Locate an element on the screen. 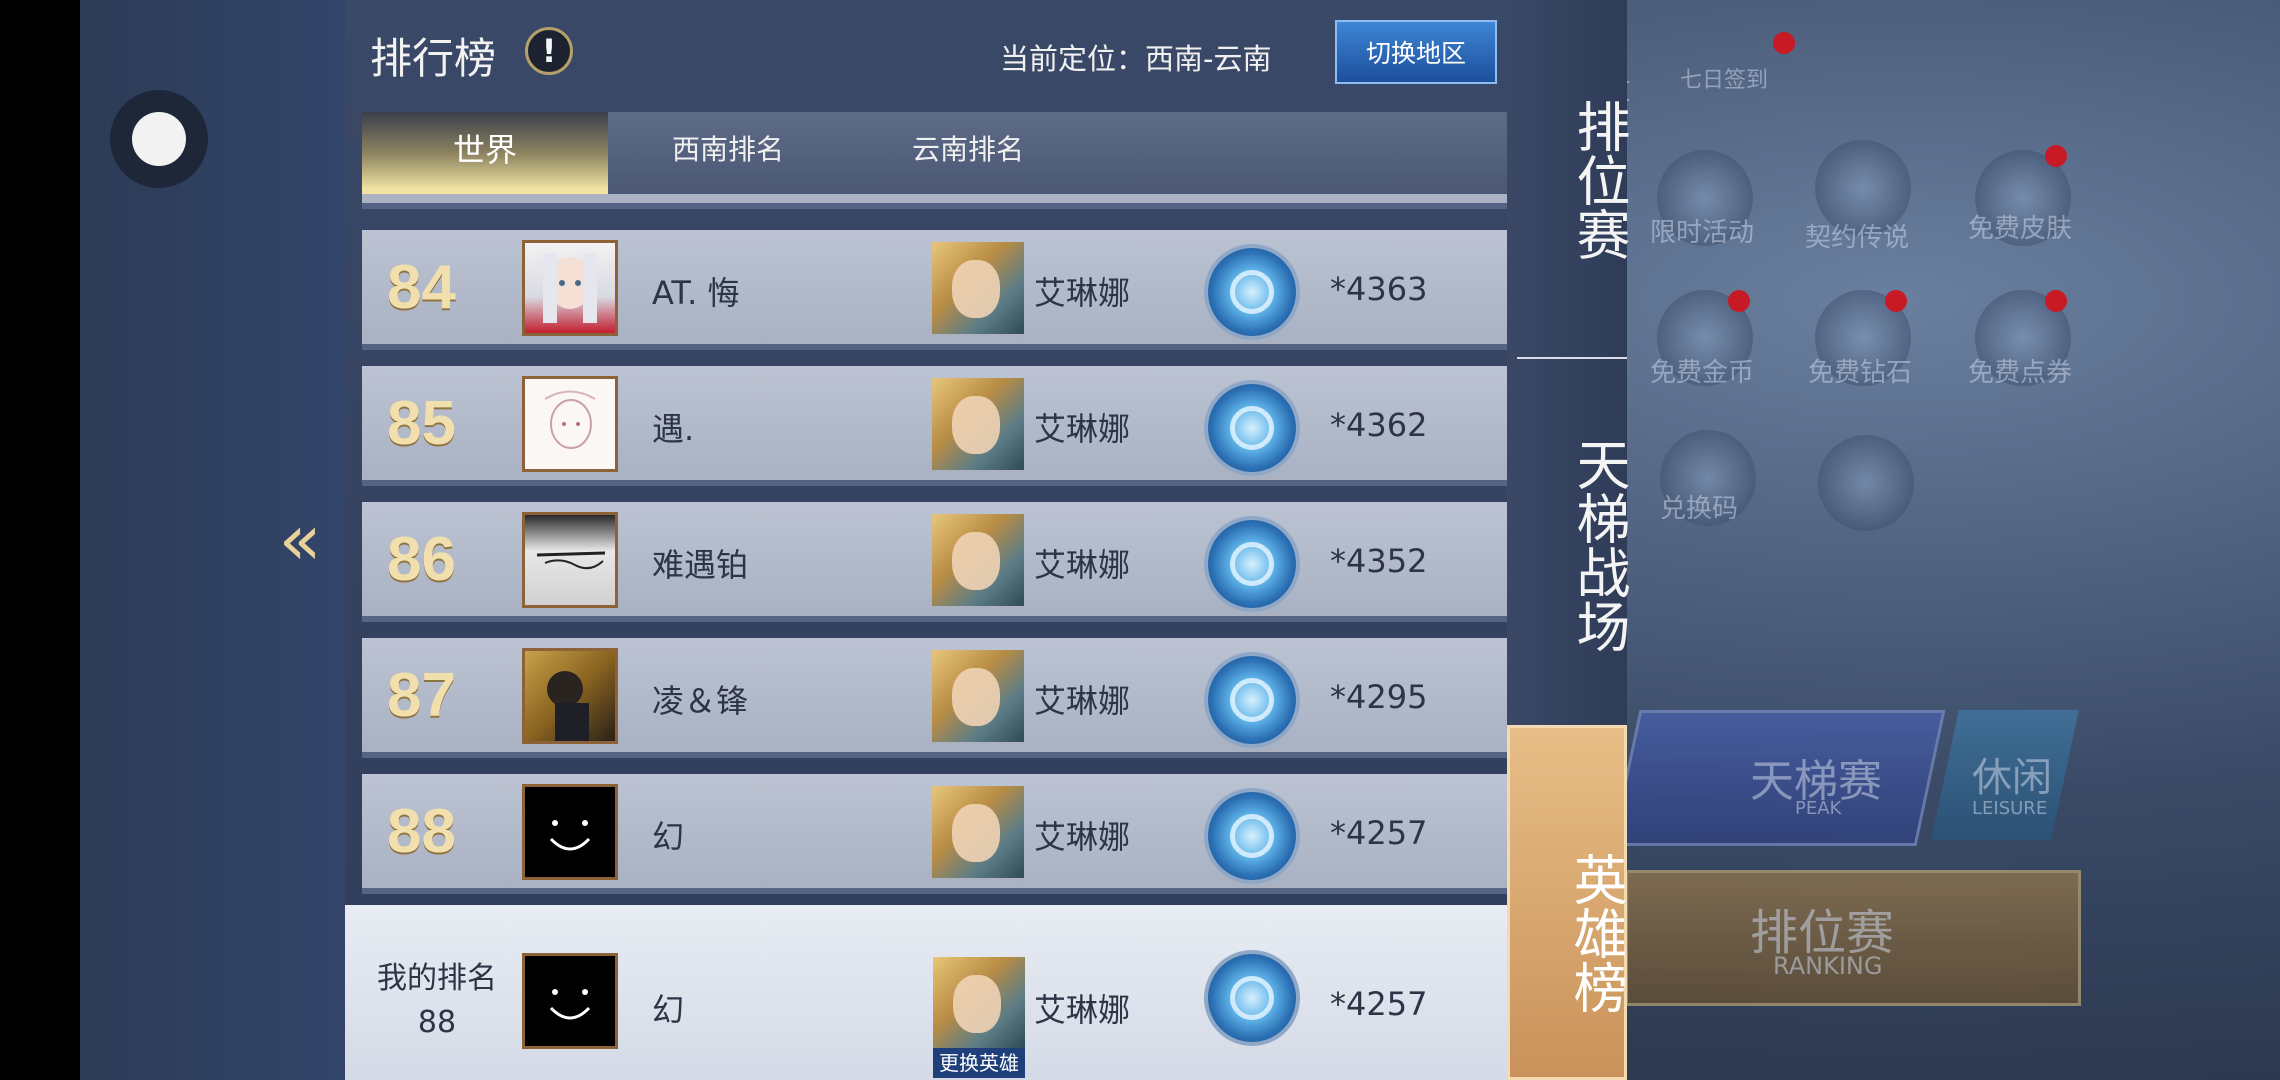  my-hero-portrait is located at coordinates (979, 1003).